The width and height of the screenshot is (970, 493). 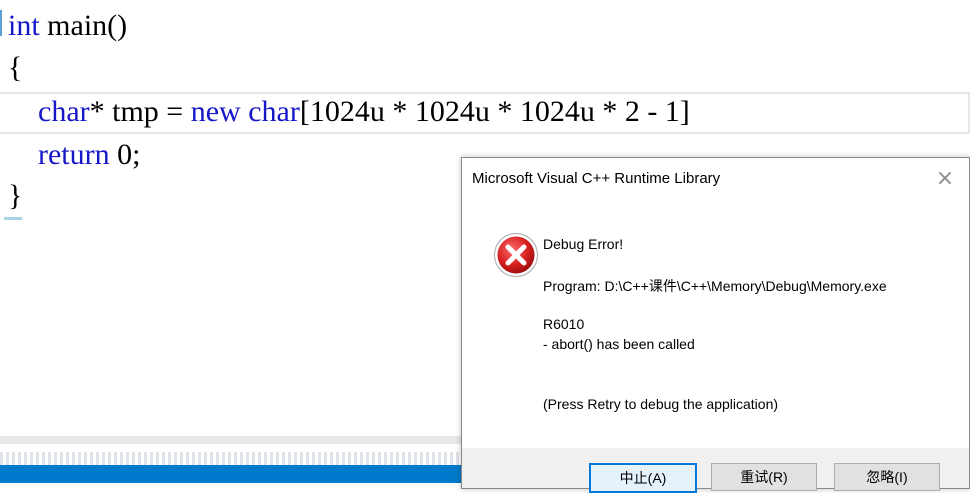 I want to click on abort-button: 中止(A), so click(x=643, y=478).